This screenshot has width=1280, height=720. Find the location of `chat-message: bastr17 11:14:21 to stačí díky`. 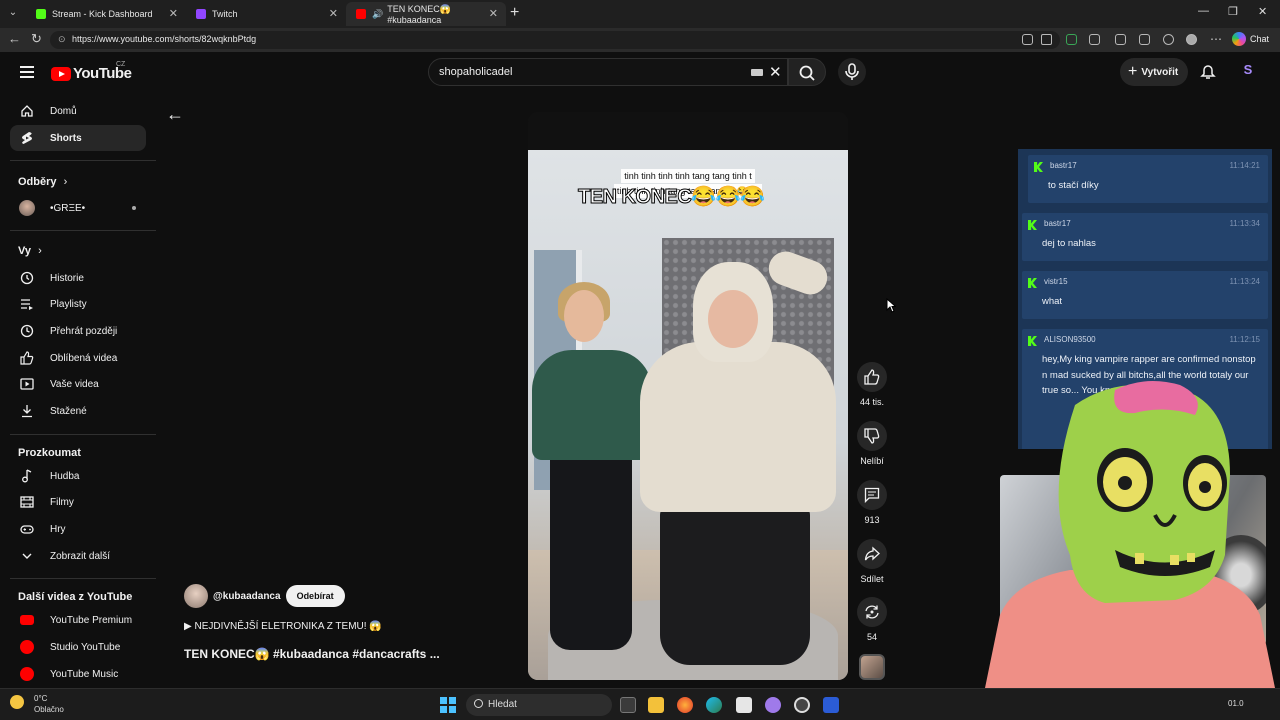

chat-message: bastr17 11:14:21 to stačí díky is located at coordinates (1148, 179).